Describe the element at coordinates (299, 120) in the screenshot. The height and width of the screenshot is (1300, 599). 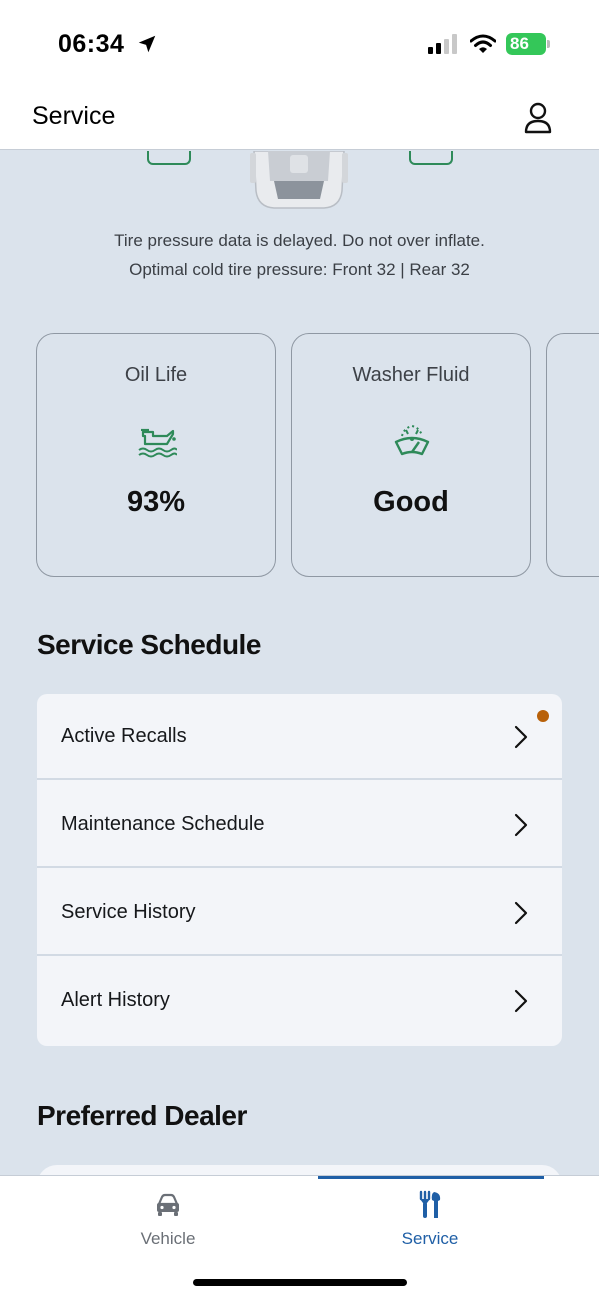
I see `app-header: Service` at that location.